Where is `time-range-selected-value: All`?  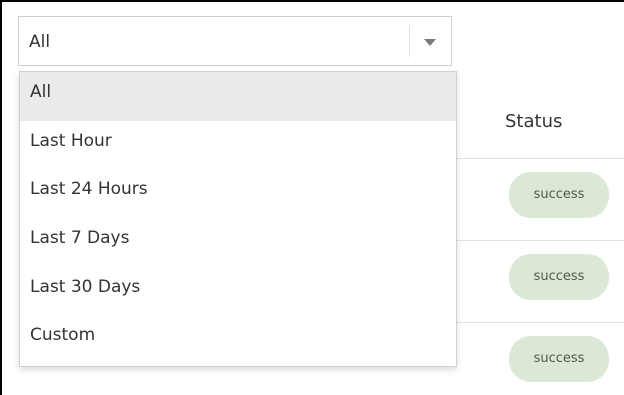
time-range-selected-value: All is located at coordinates (40, 42).